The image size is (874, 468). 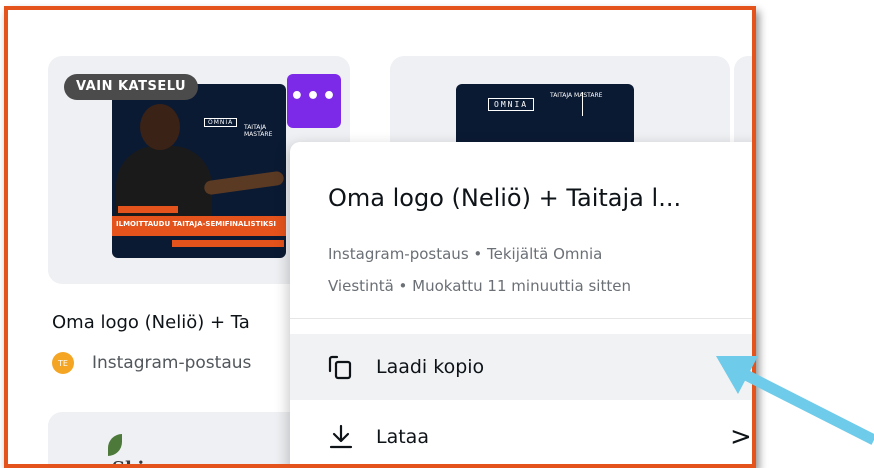 What do you see at coordinates (341, 436) in the screenshot?
I see `download-icon` at bounding box center [341, 436].